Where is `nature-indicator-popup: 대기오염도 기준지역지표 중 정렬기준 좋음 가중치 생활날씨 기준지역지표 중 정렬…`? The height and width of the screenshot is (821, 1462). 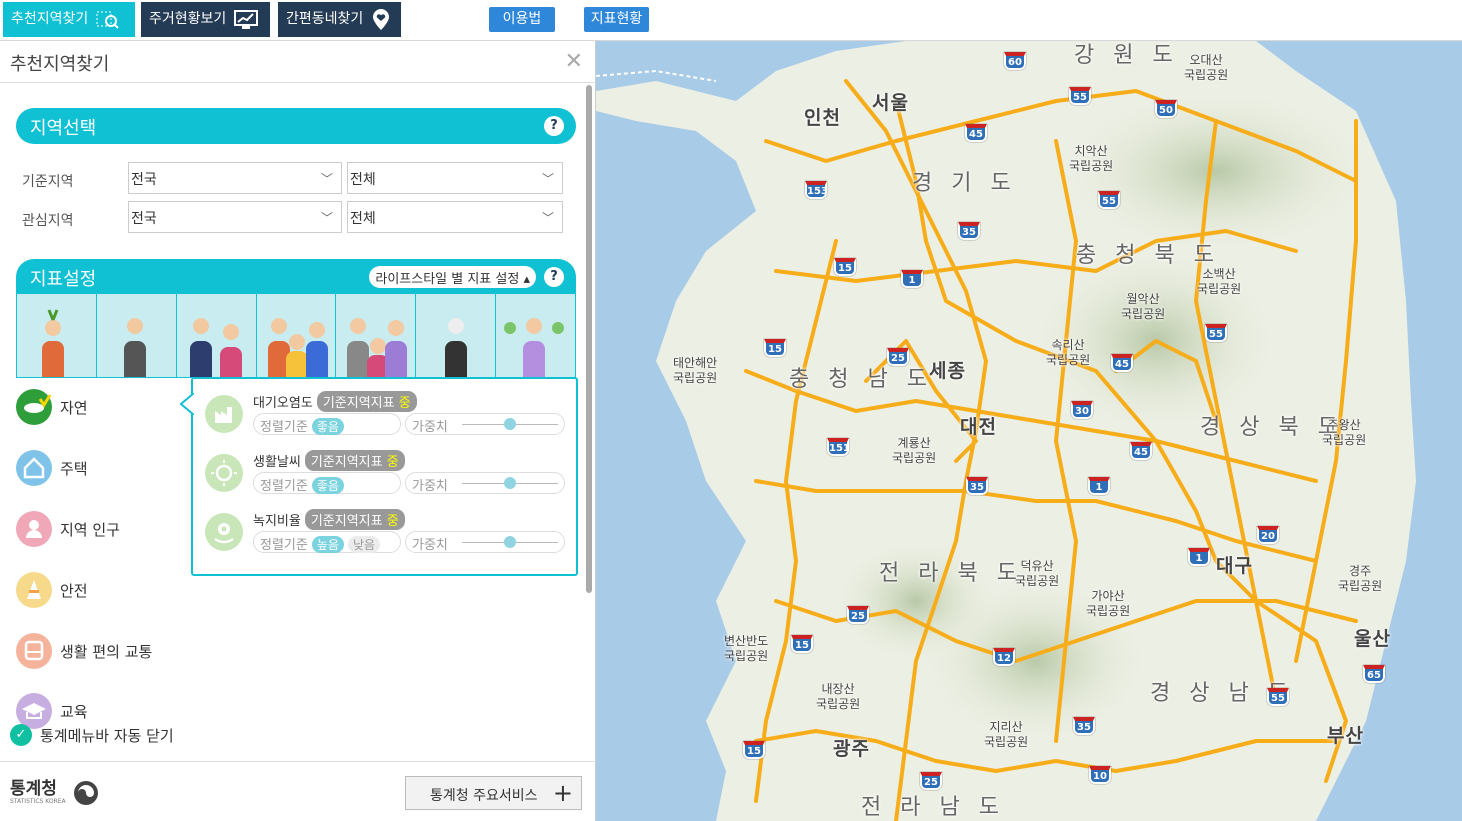 nature-indicator-popup: 대기오염도 기준지역지표 중 정렬기준 좋음 가중치 생활날씨 기준지역지표 중 정렬… is located at coordinates (379, 476).